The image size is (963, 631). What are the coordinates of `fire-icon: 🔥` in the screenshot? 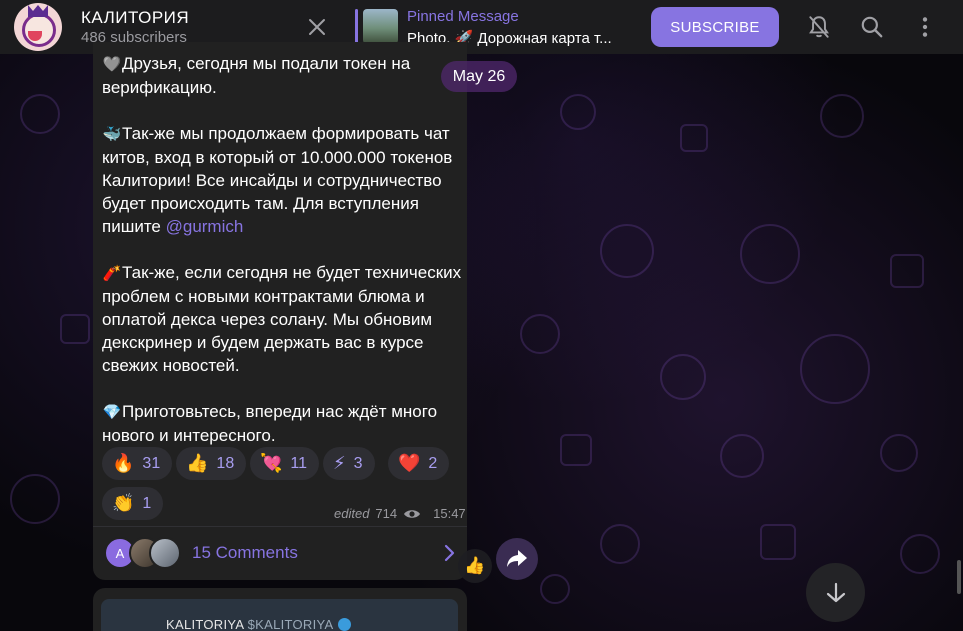 It's located at (123, 463).